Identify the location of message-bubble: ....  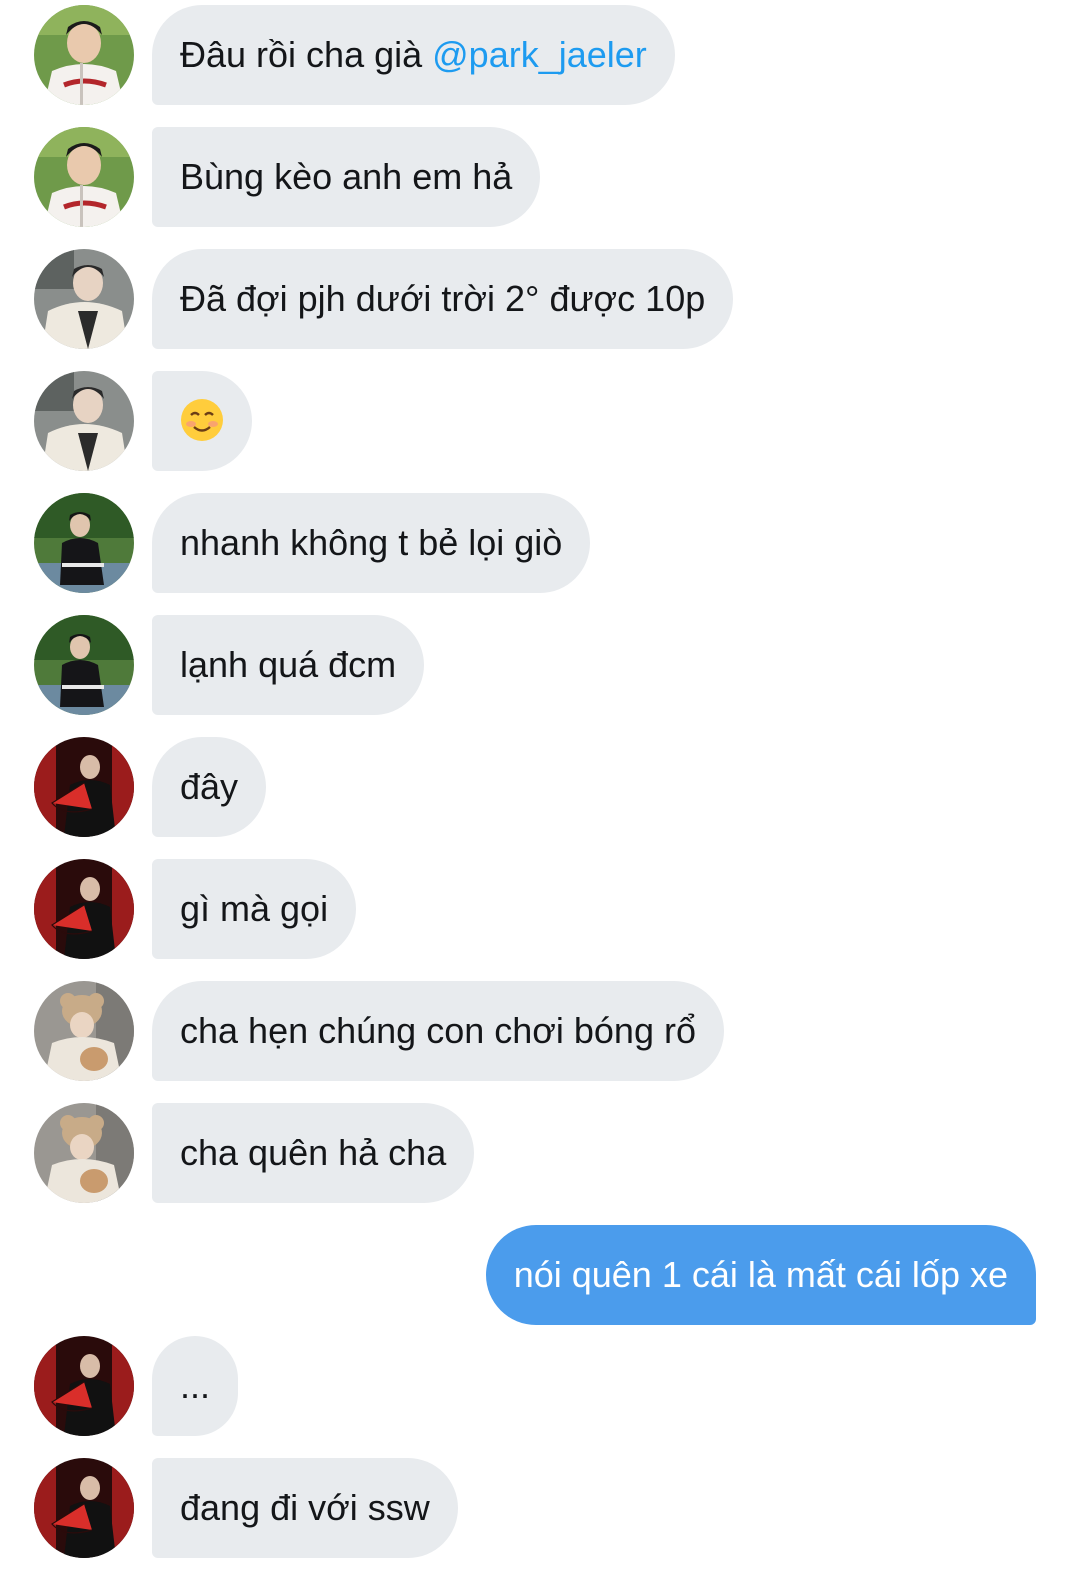
(195, 1386).